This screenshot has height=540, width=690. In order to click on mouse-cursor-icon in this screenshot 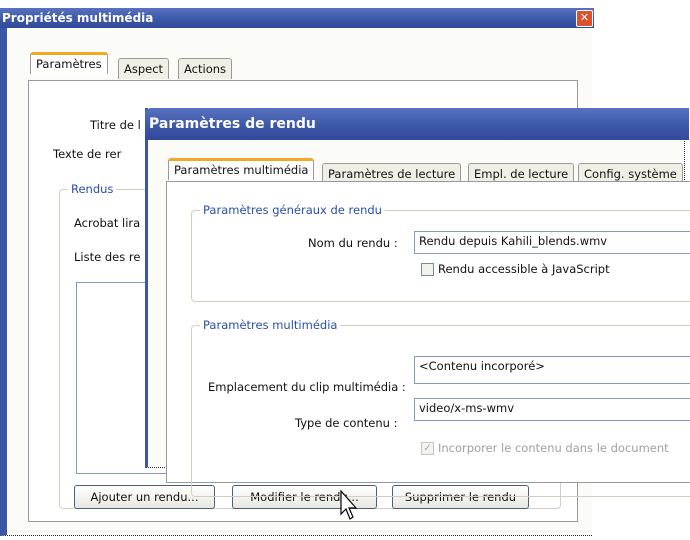, I will do `click(349, 505)`.